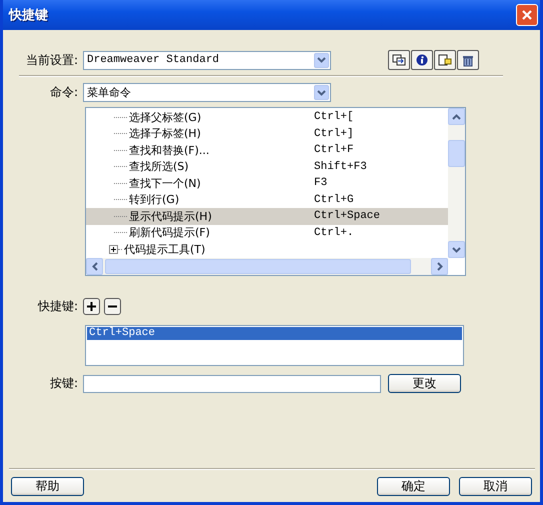  What do you see at coordinates (51, 60) in the screenshot?
I see `field-label: 当前设置:` at bounding box center [51, 60].